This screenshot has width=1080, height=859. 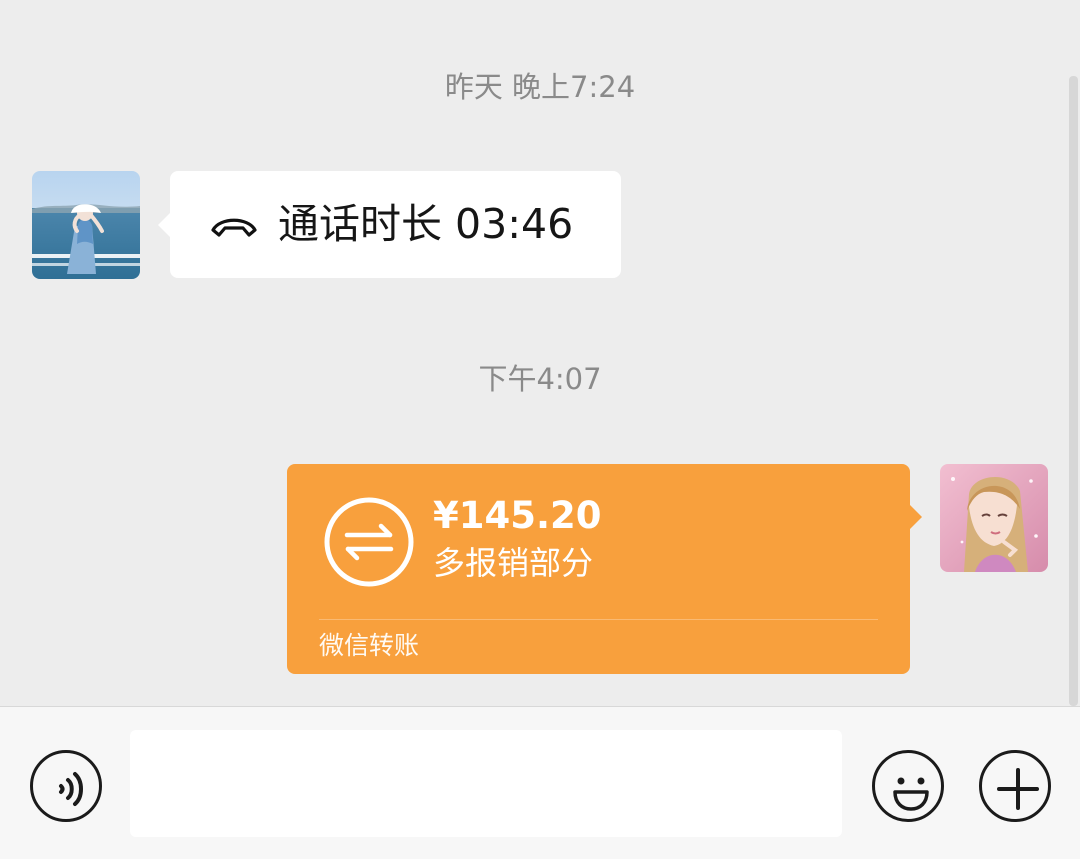 What do you see at coordinates (71, 789) in the screenshot?
I see `voice-icon` at bounding box center [71, 789].